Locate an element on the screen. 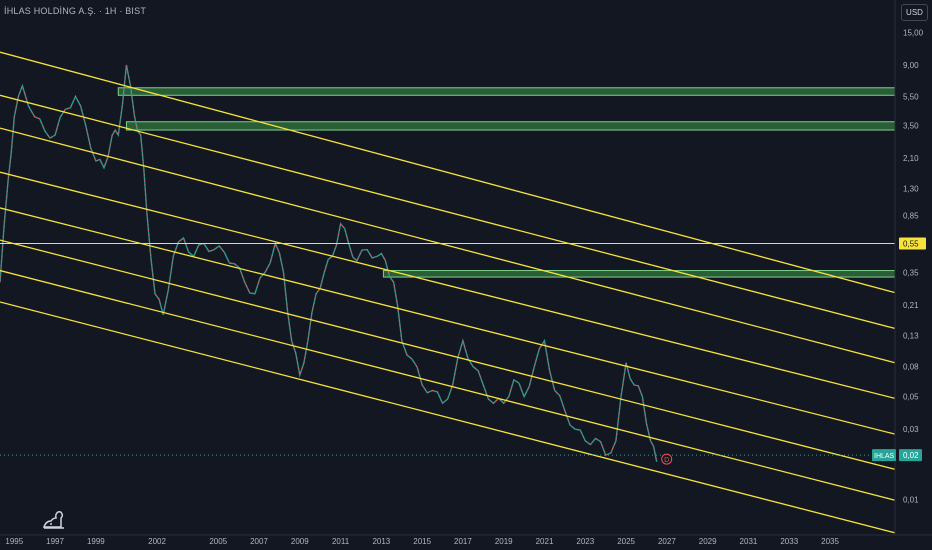 The height and width of the screenshot is (550, 932). dividend-marker-label: D is located at coordinates (666, 460).